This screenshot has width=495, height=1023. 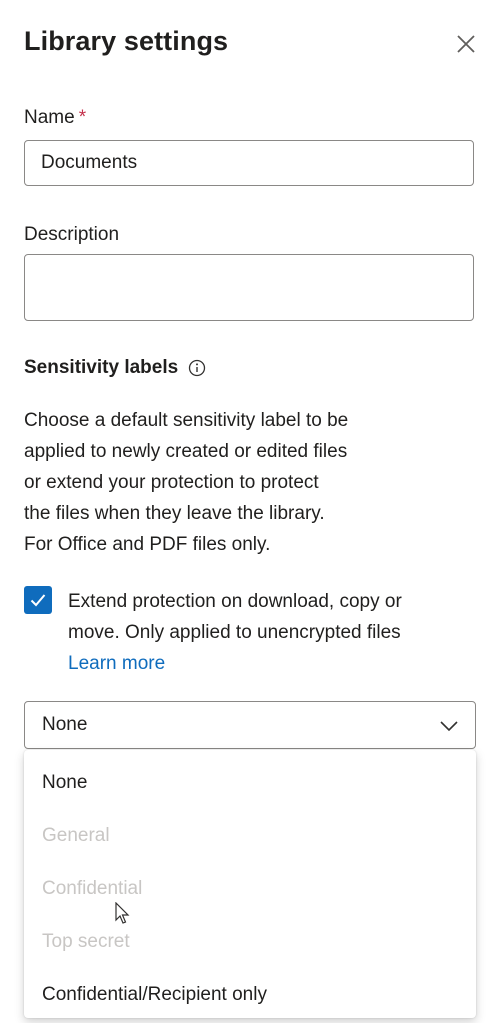 What do you see at coordinates (82, 117) in the screenshot?
I see `required-marker: *` at bounding box center [82, 117].